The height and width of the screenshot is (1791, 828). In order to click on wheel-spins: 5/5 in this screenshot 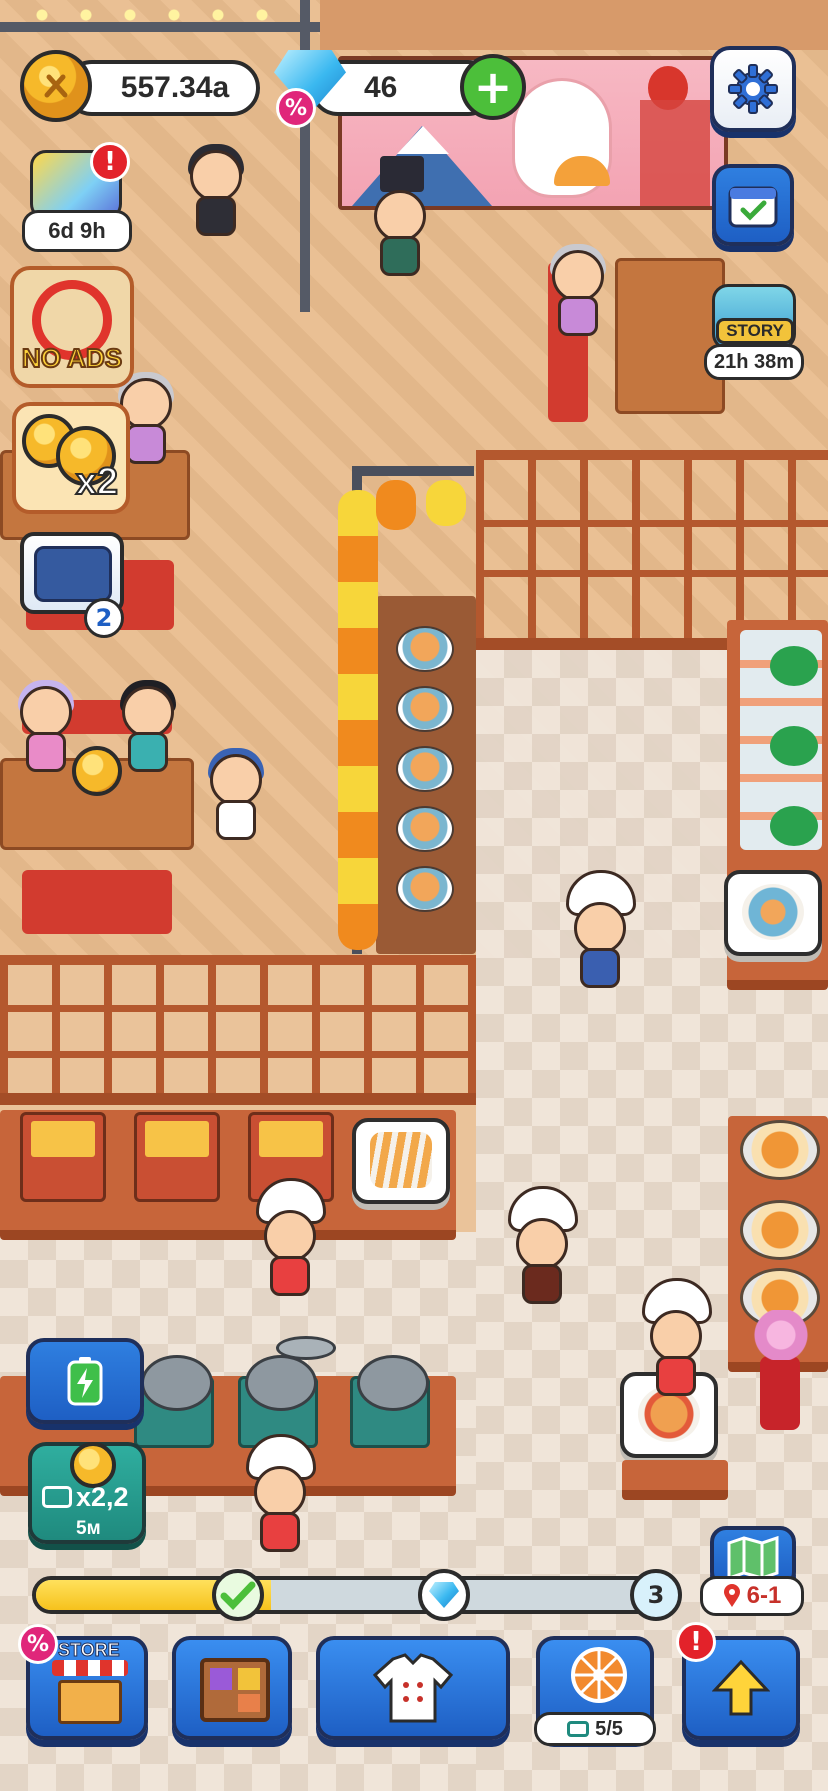, I will do `click(595, 1729)`.